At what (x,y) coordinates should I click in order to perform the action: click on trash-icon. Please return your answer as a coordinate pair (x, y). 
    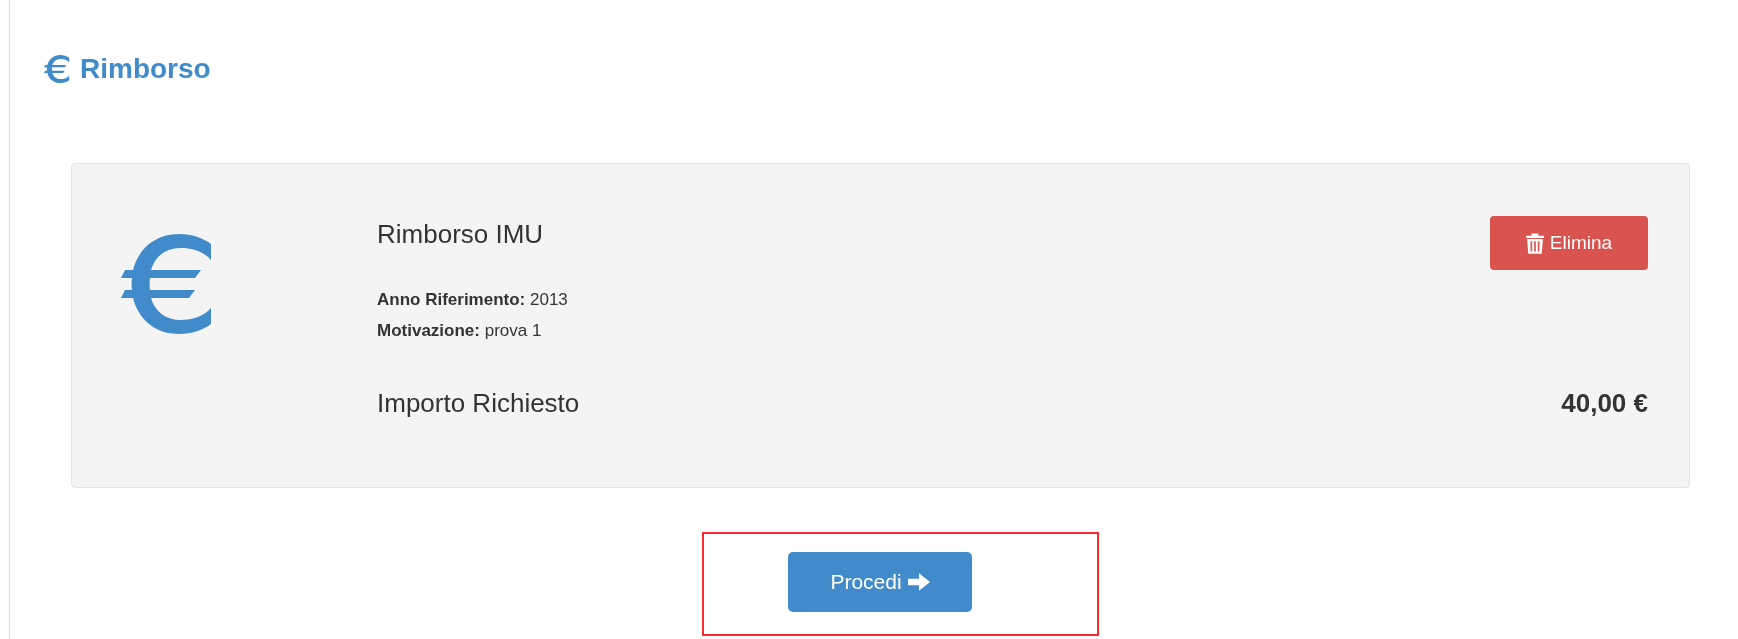
    Looking at the image, I should click on (1534, 243).